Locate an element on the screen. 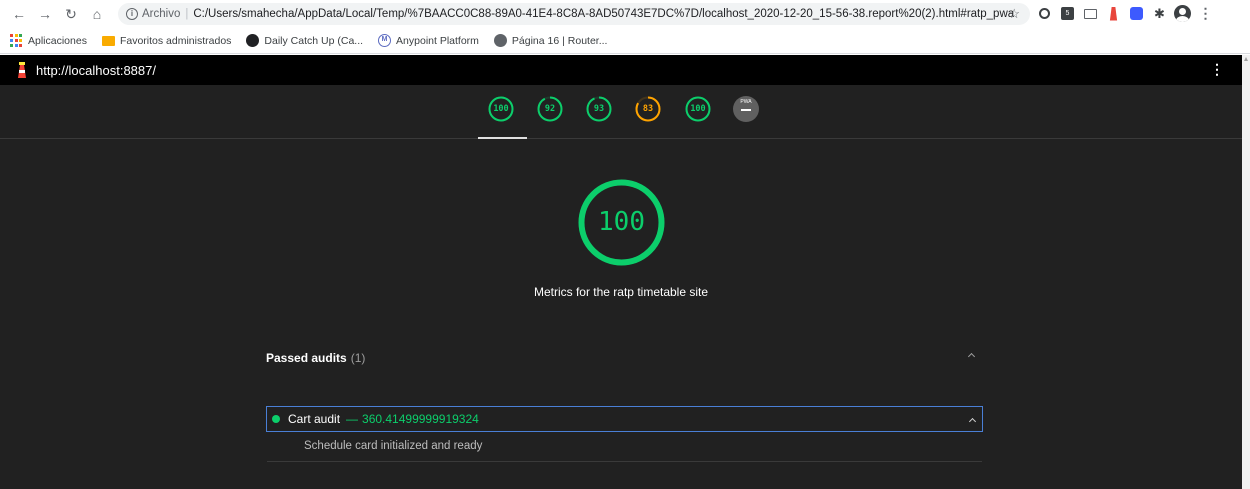 This screenshot has height=489, width=1250. bookmark-label: Aplicaciones is located at coordinates (57, 40).